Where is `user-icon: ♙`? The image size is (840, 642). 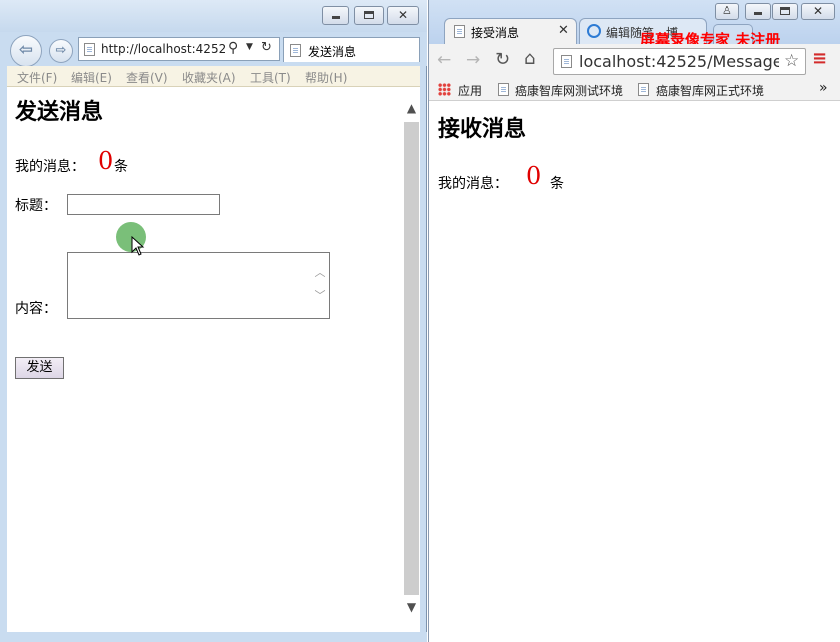
user-icon: ♙ is located at coordinates (727, 10).